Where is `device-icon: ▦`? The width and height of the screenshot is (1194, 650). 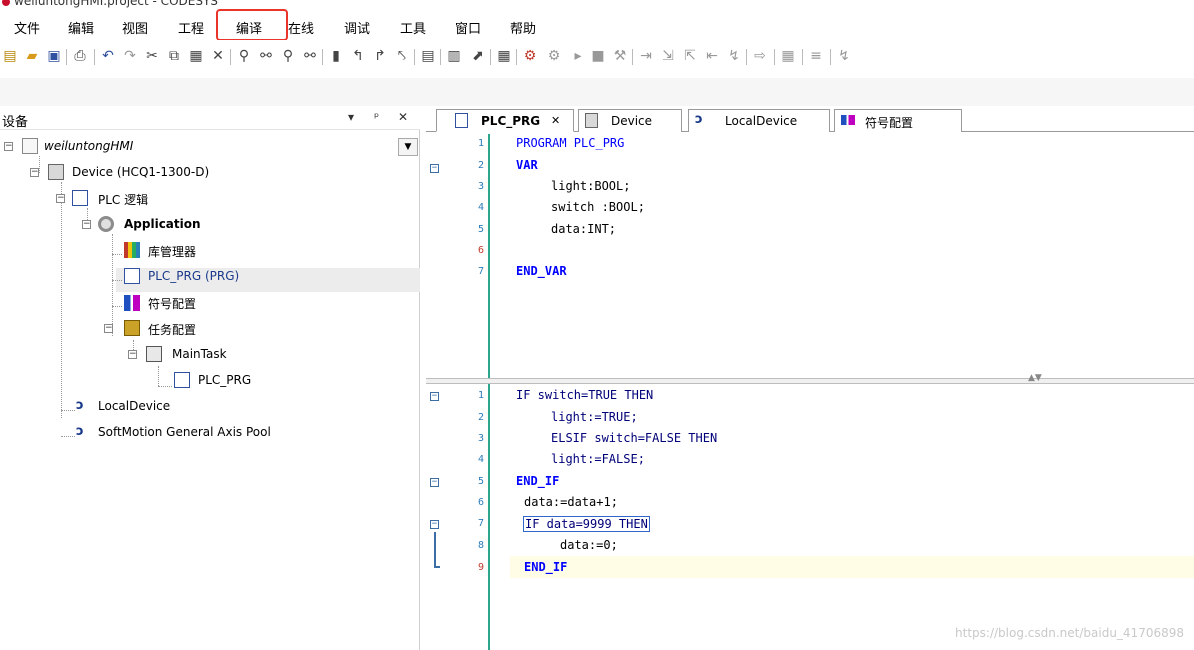
device-icon: ▦ is located at coordinates (504, 56).